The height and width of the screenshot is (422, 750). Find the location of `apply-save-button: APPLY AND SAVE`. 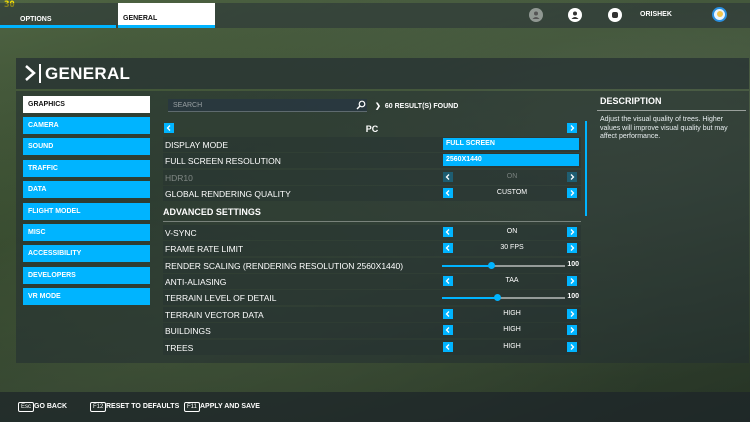

apply-save-button: APPLY AND SAVE is located at coordinates (230, 406).